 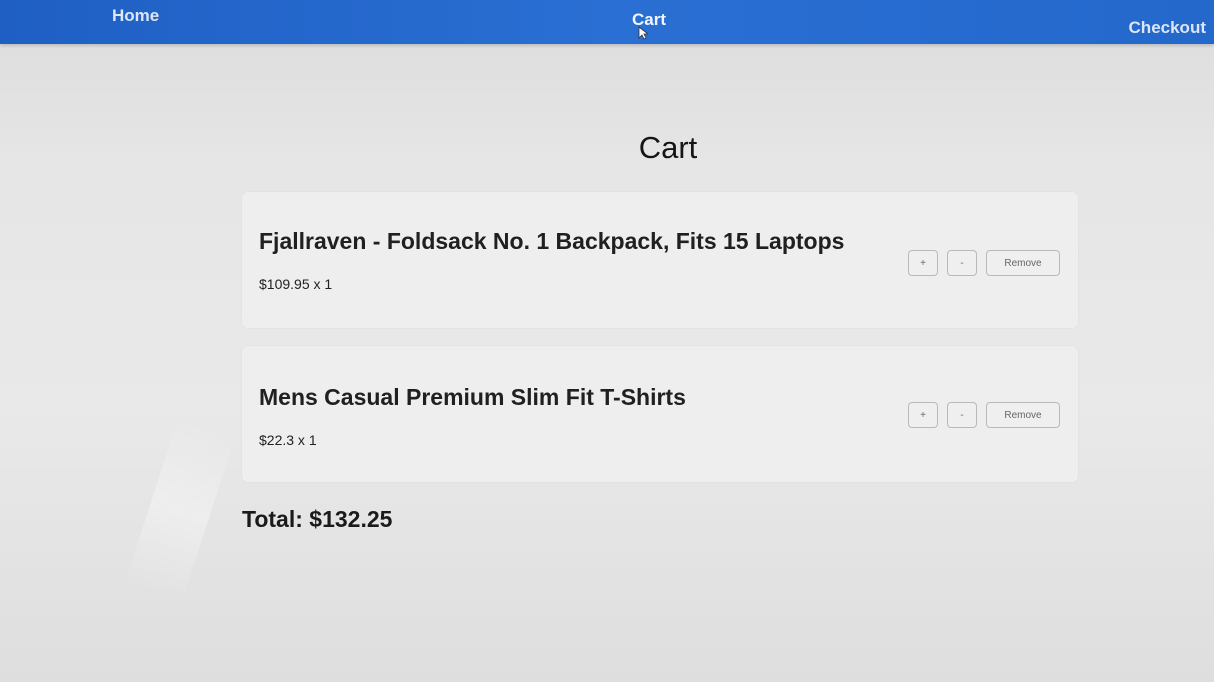 What do you see at coordinates (180, 510) in the screenshot?
I see `screen-glare` at bounding box center [180, 510].